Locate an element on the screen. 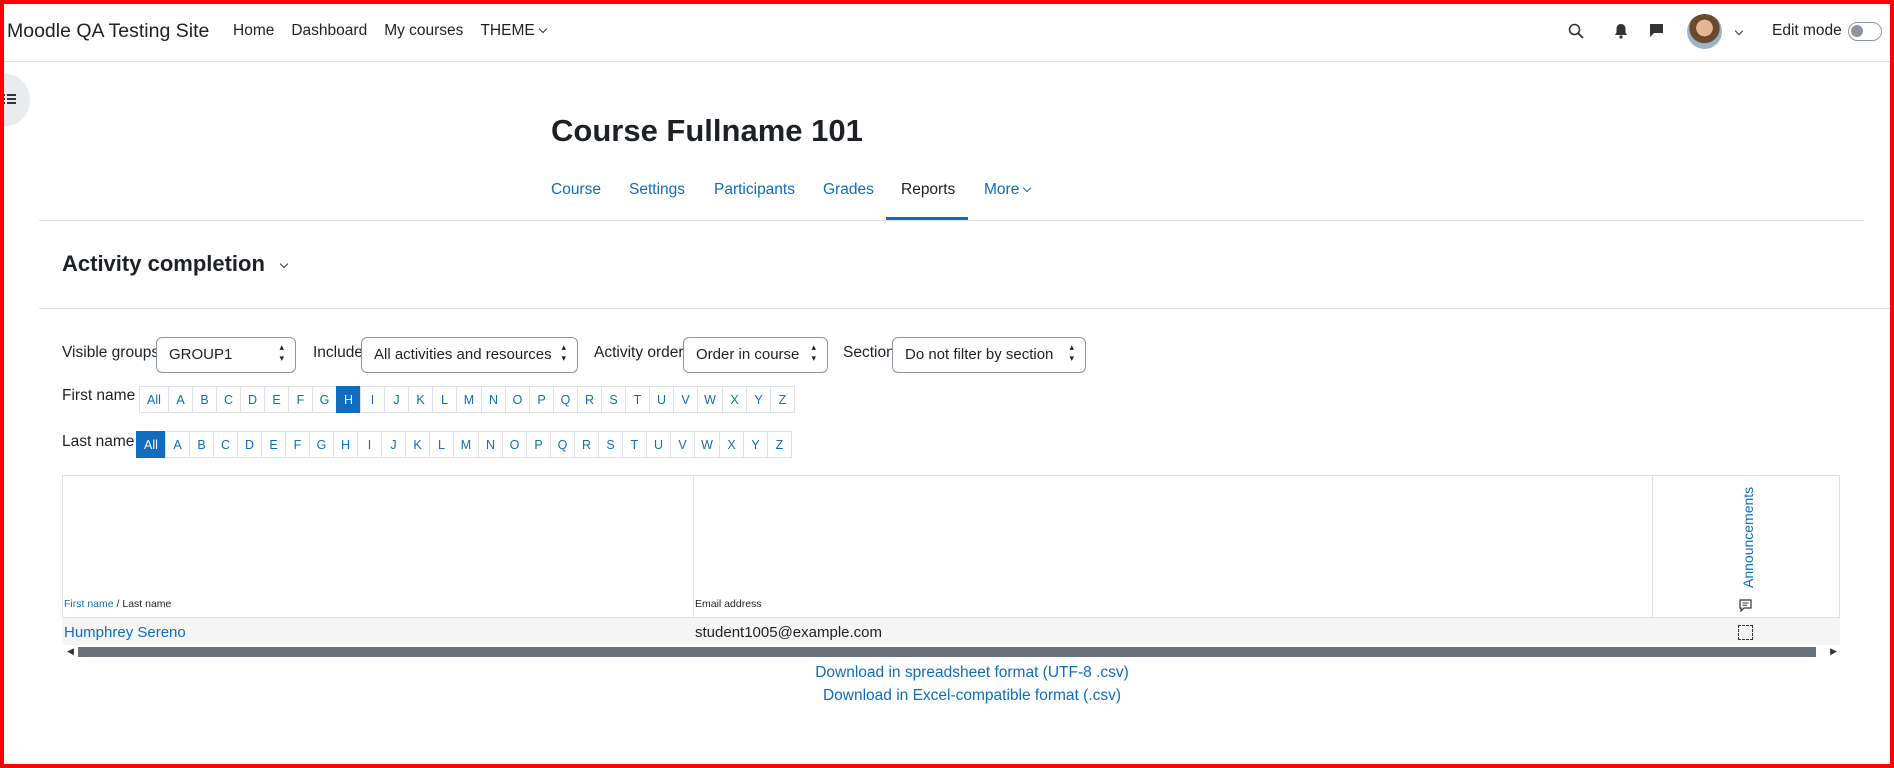 This screenshot has height=768, width=1894. edit-mode-toggle is located at coordinates (1865, 31).